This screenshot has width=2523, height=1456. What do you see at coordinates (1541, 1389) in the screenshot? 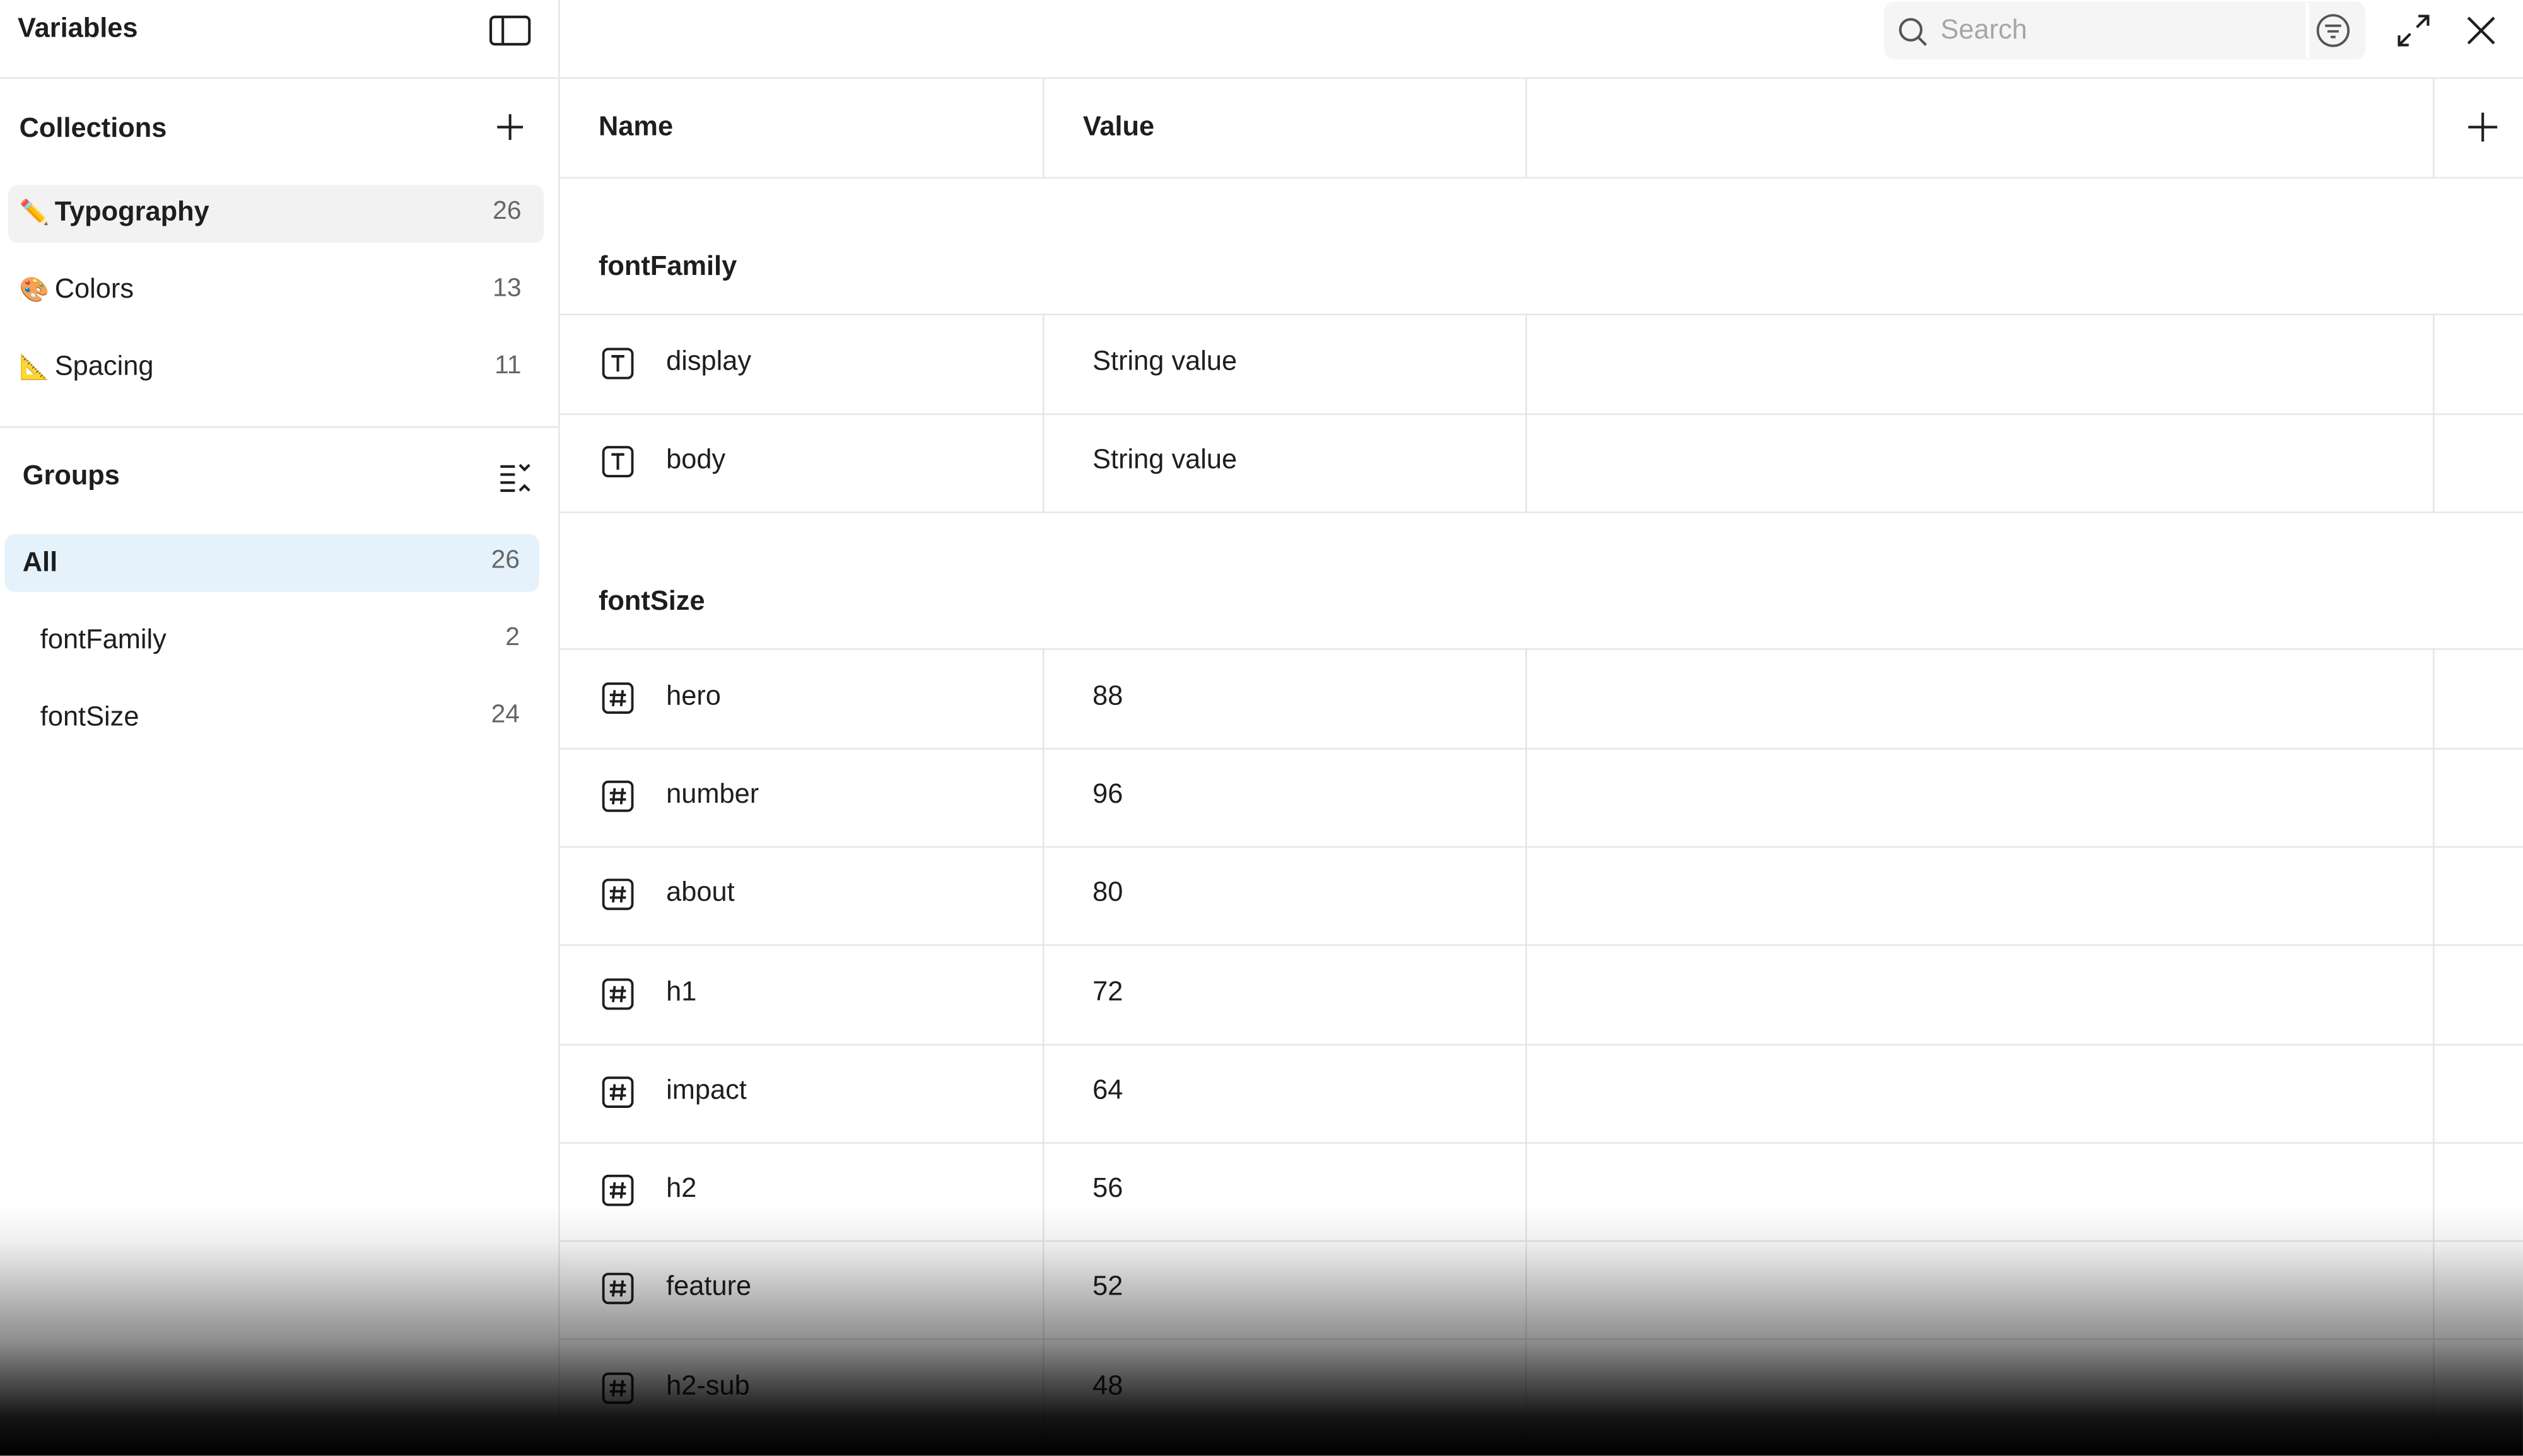
I see `table-row: h2-sub 48` at bounding box center [1541, 1389].